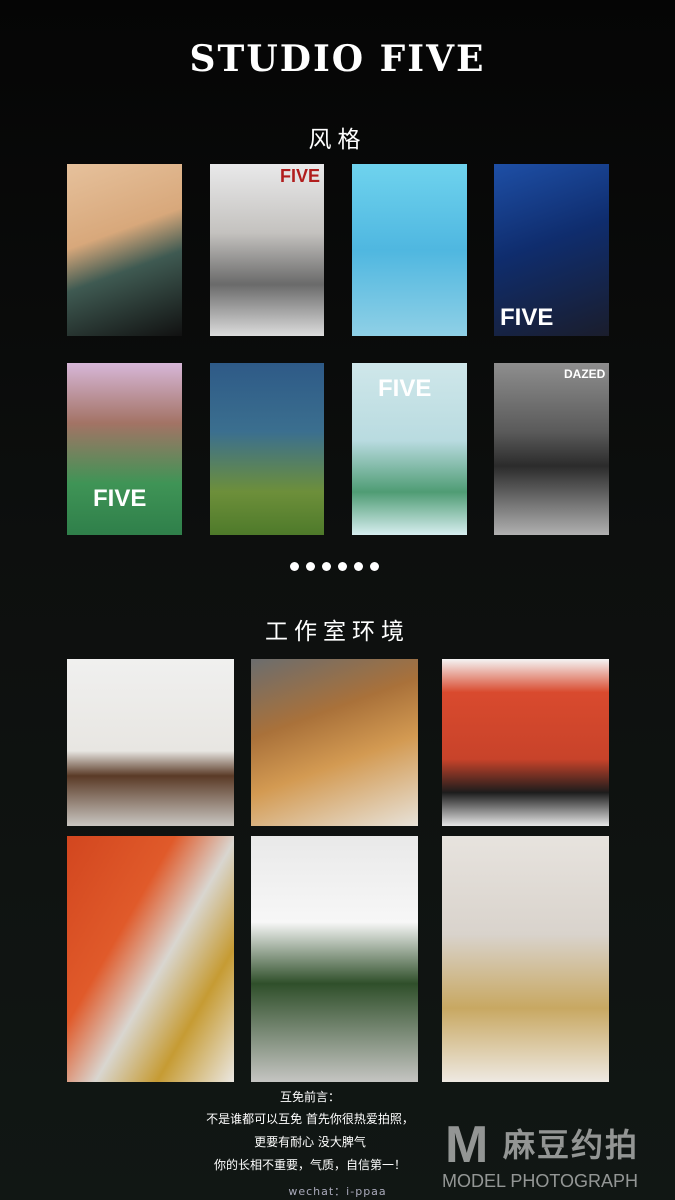  Describe the element at coordinates (334, 566) in the screenshot. I see `carousel-dots` at that location.